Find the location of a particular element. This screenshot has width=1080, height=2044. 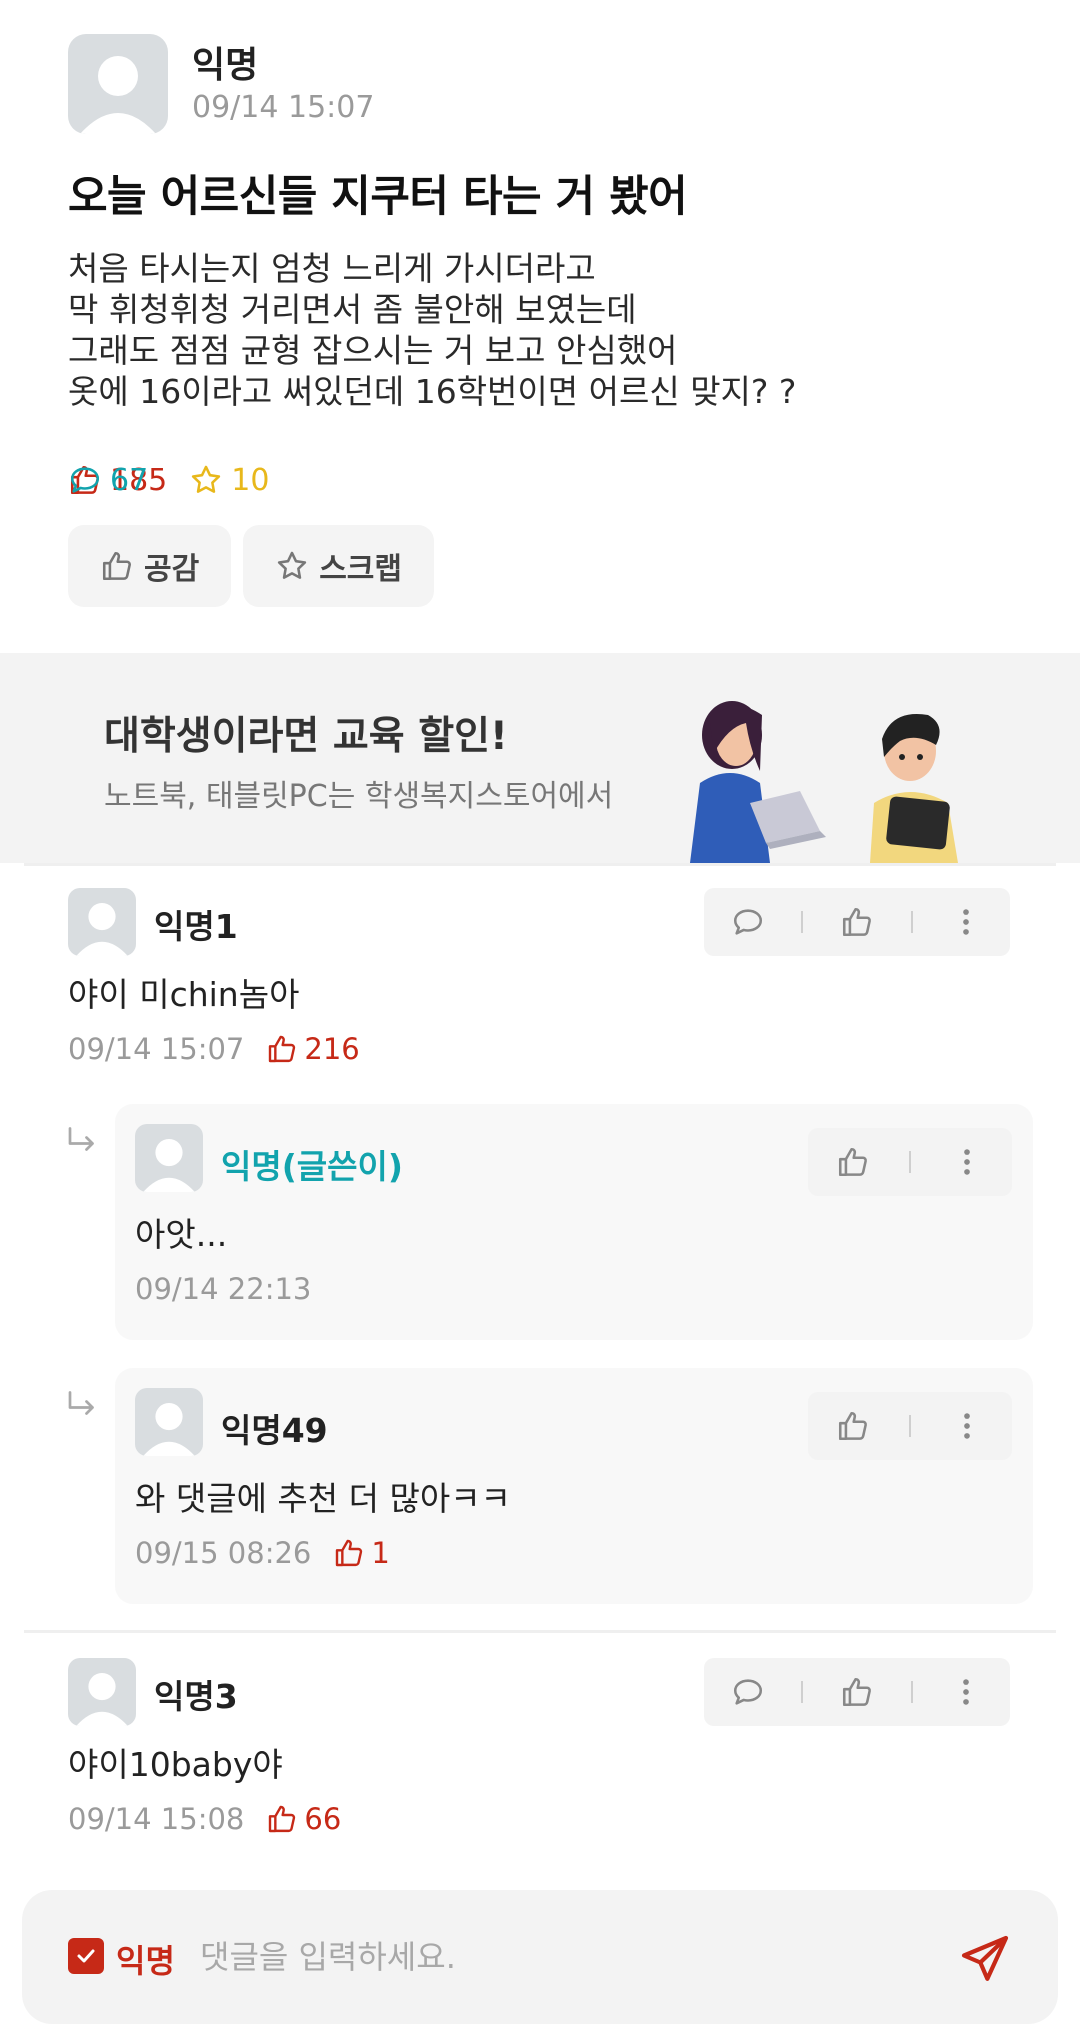

reply-author: 익명49 is located at coordinates (274, 1430).